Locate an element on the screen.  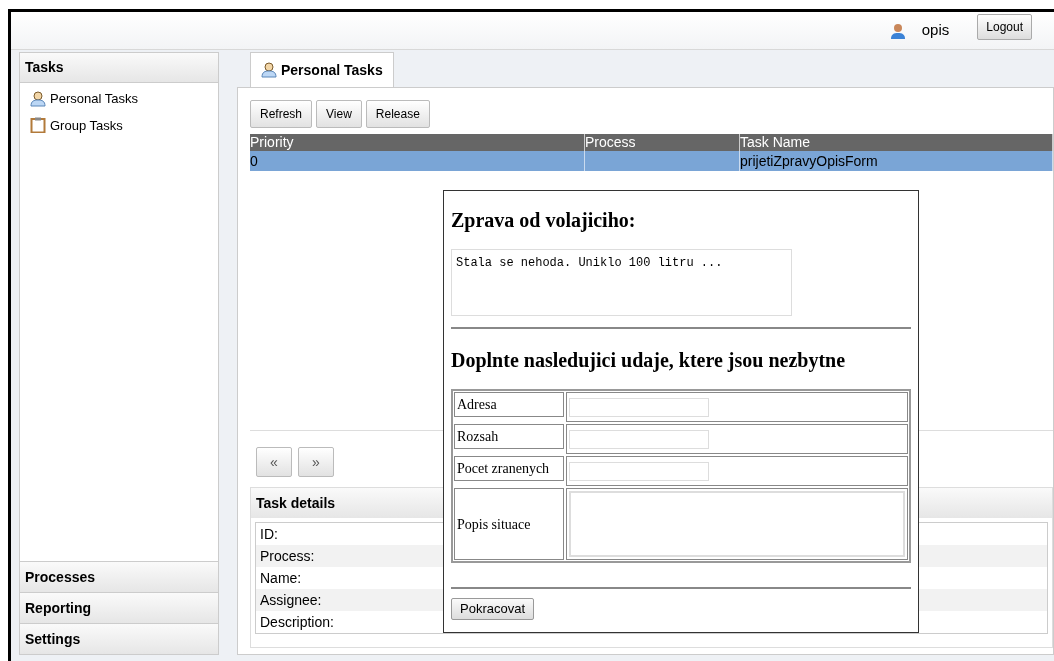
table-cell: prijetiZpravyOpisForm is located at coordinates (809, 161).